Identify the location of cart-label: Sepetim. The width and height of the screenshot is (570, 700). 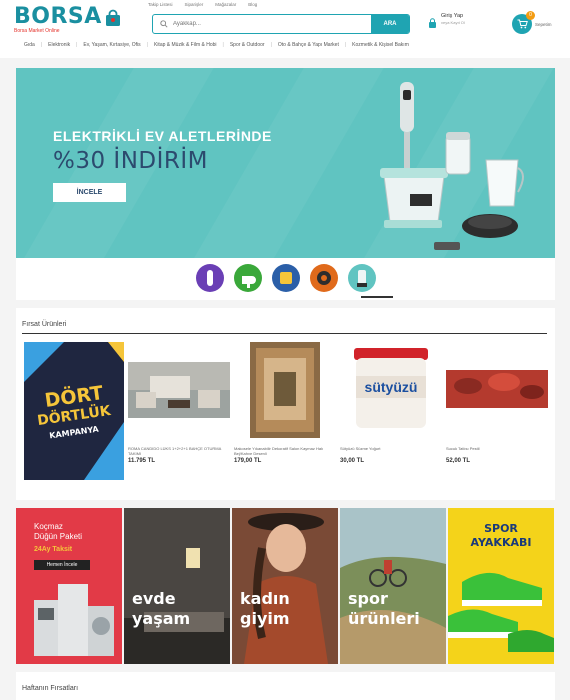
(543, 24).